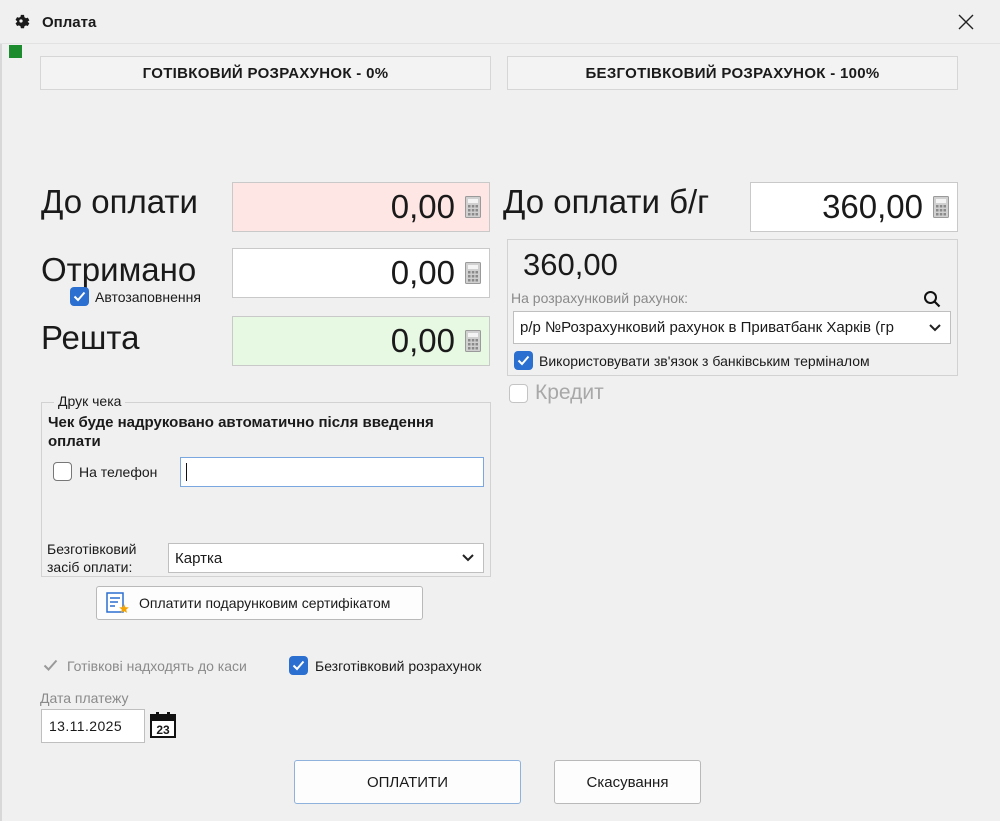 The height and width of the screenshot is (821, 1000). Describe the element at coordinates (119, 269) in the screenshot. I see `received-label: Отримано` at that location.